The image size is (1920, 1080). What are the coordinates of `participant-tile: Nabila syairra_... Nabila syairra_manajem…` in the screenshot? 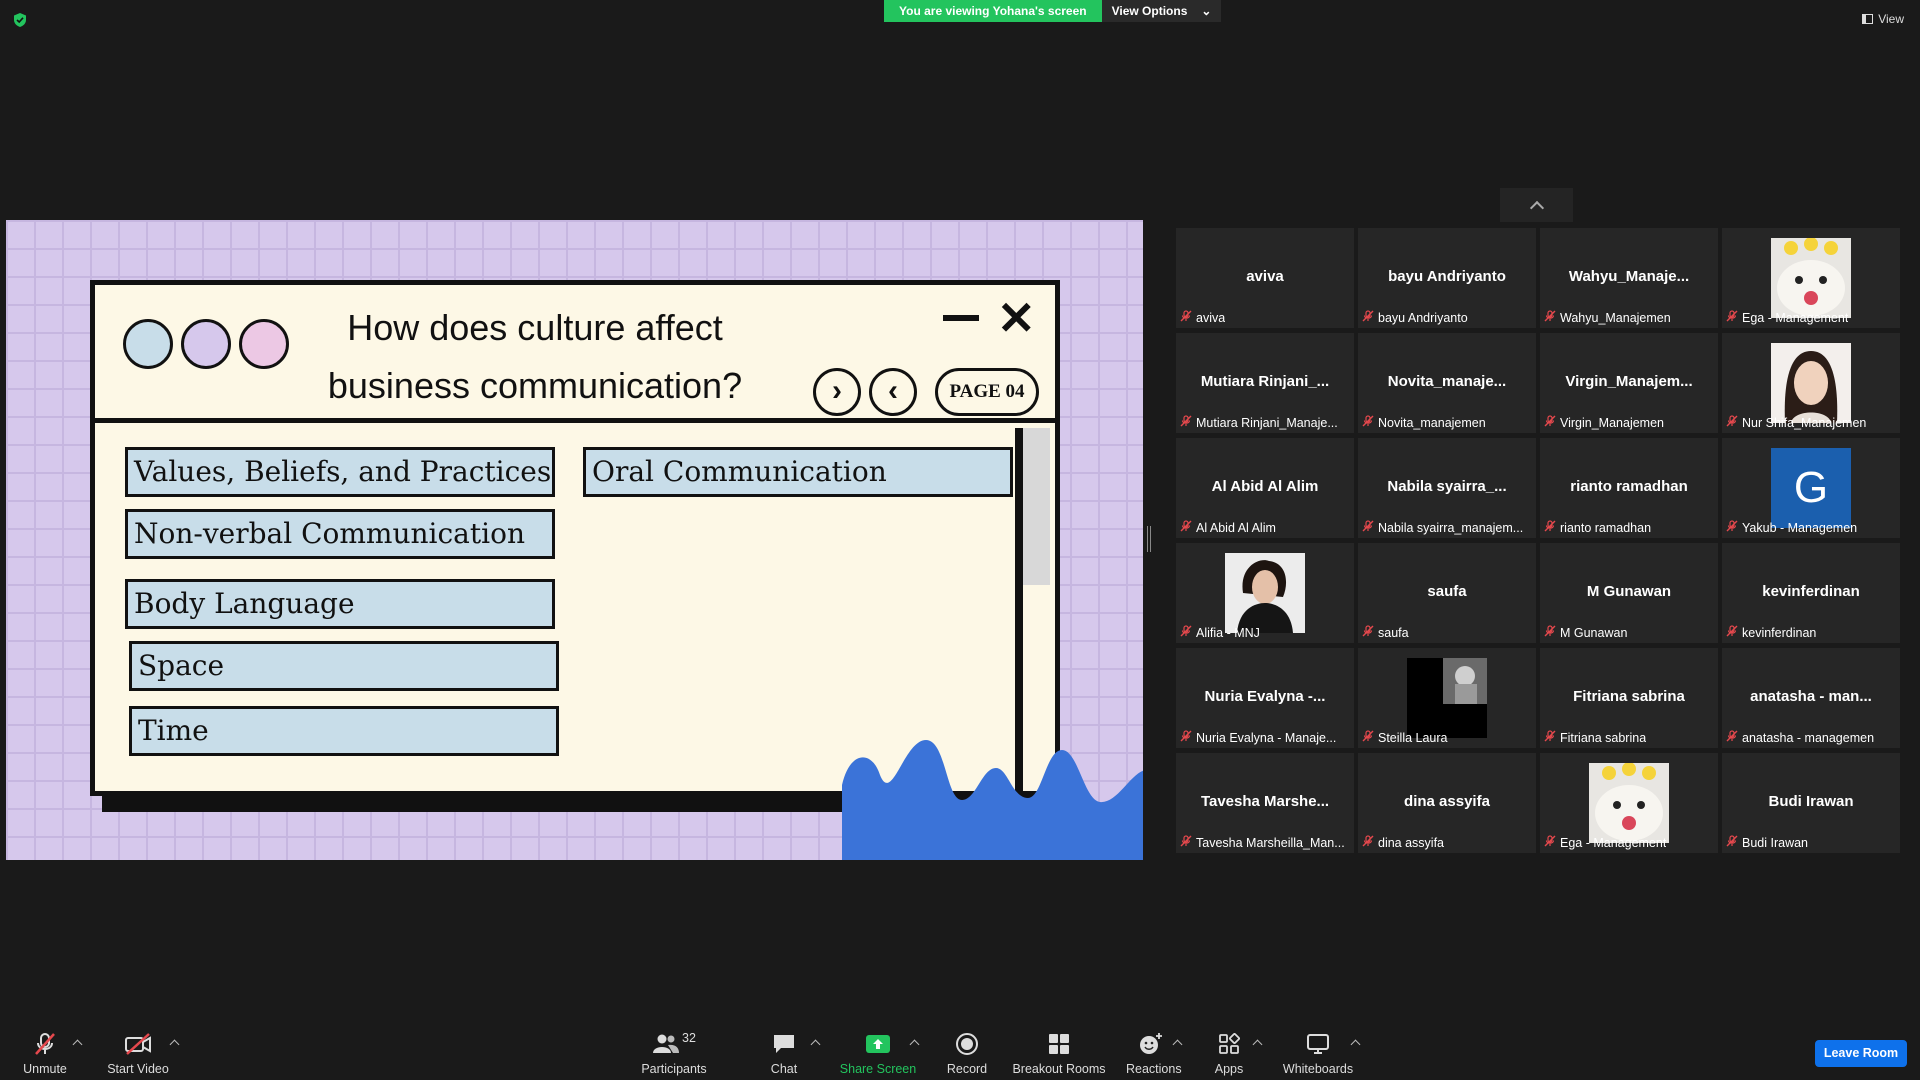 It's located at (1447, 488).